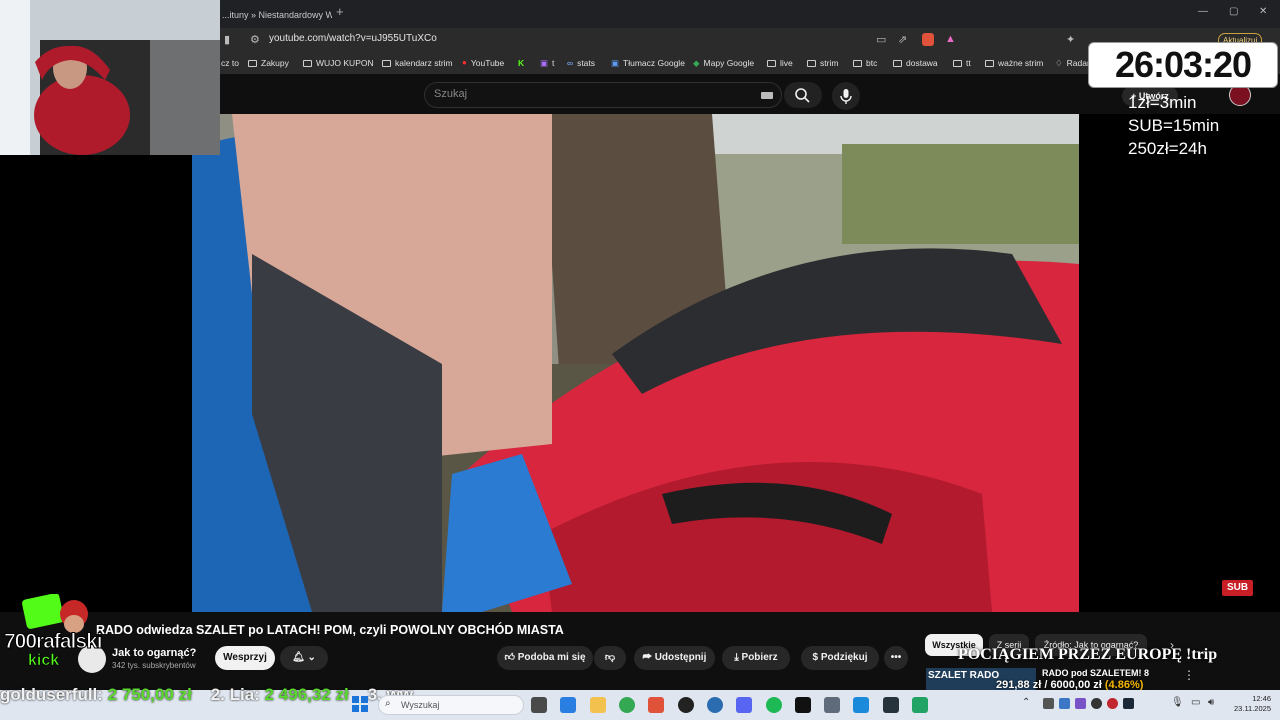 The width and height of the screenshot is (1280, 720). I want to click on notepad-icon, so click(920, 705).